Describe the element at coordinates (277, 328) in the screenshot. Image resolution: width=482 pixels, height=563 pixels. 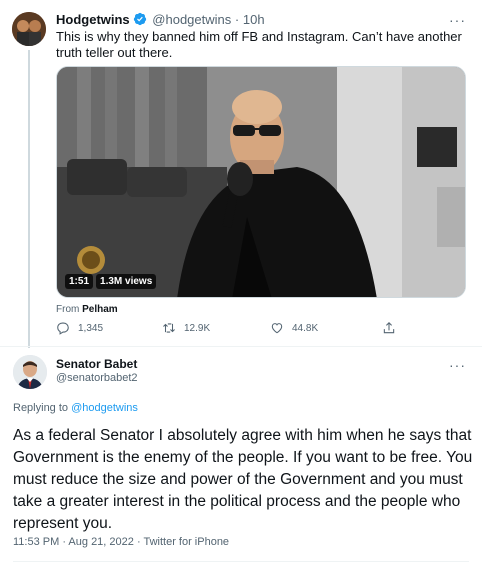
I see `like-icon` at that location.